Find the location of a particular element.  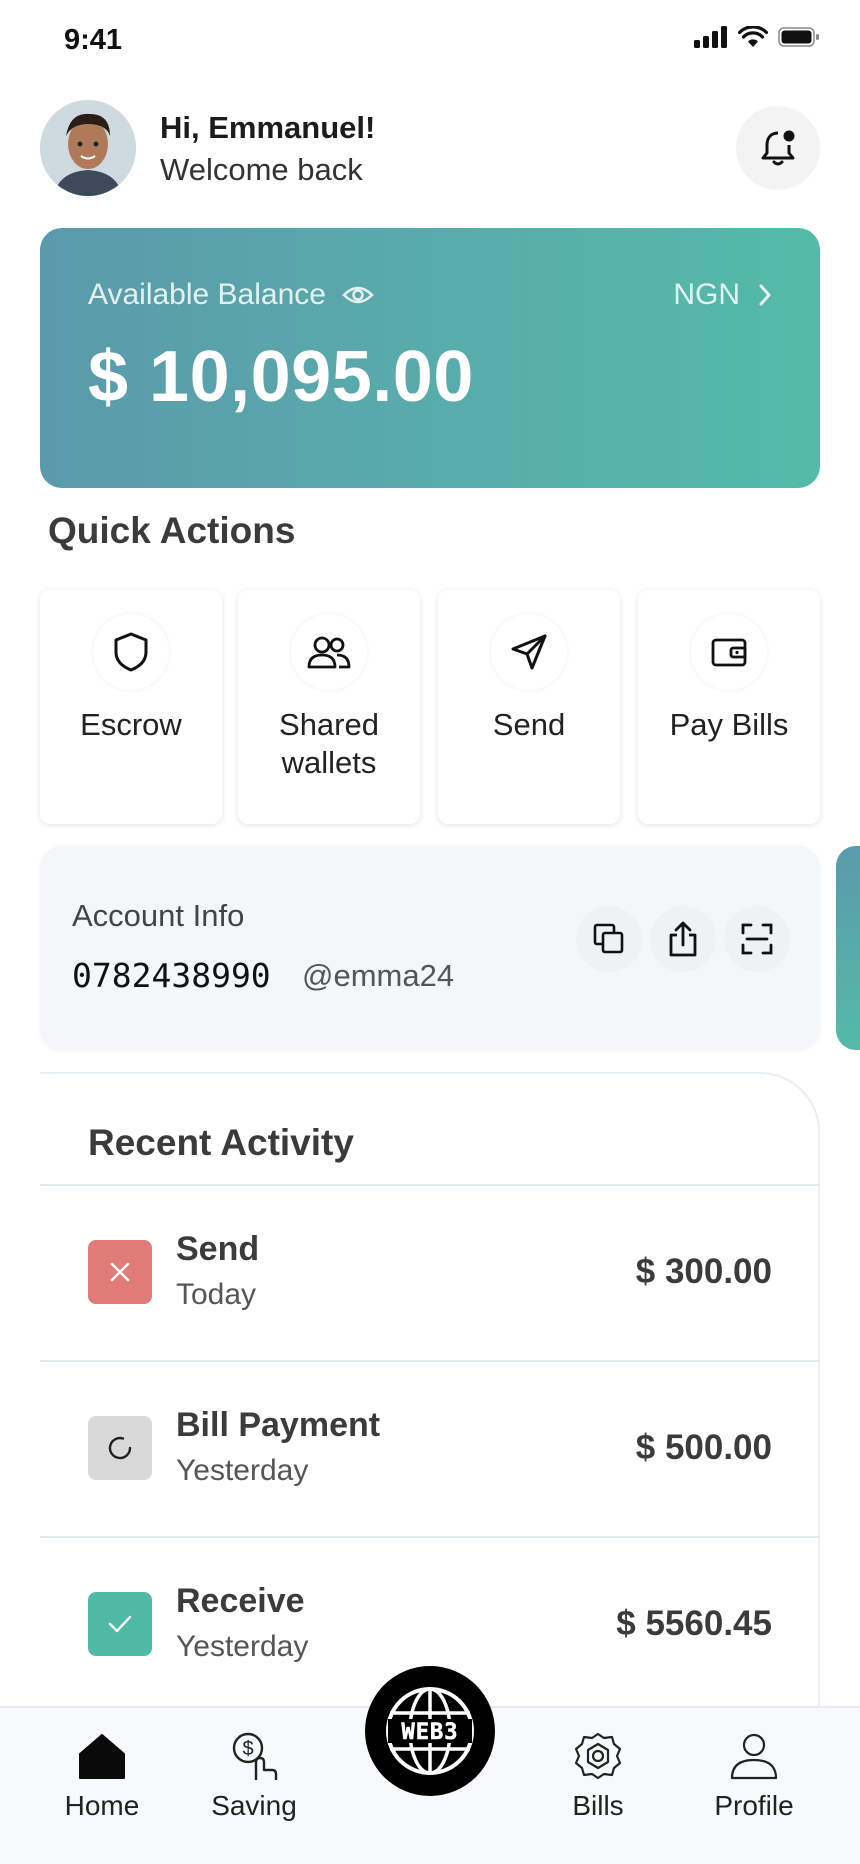

bell-icon is located at coordinates (778, 148).